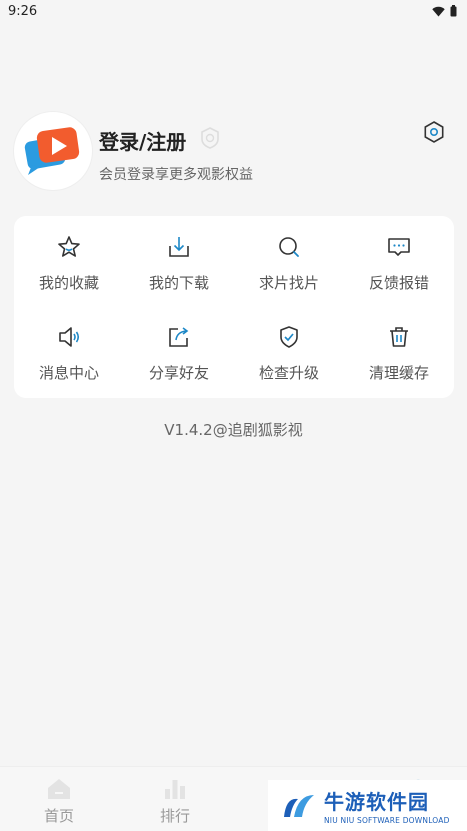 The width and height of the screenshot is (467, 831). Describe the element at coordinates (178, 373) in the screenshot. I see `menu-label: 分享好友` at that location.